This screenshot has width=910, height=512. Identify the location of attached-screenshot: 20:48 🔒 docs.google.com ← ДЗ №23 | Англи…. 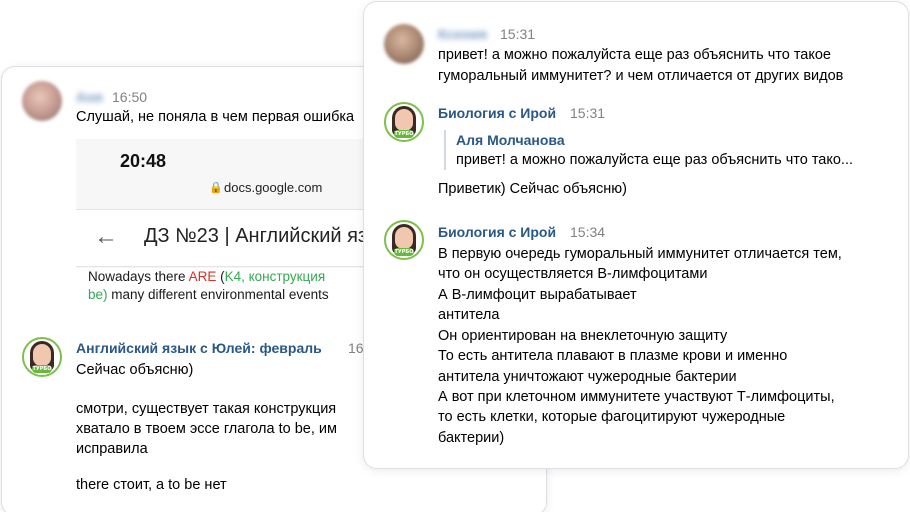
(226, 223).